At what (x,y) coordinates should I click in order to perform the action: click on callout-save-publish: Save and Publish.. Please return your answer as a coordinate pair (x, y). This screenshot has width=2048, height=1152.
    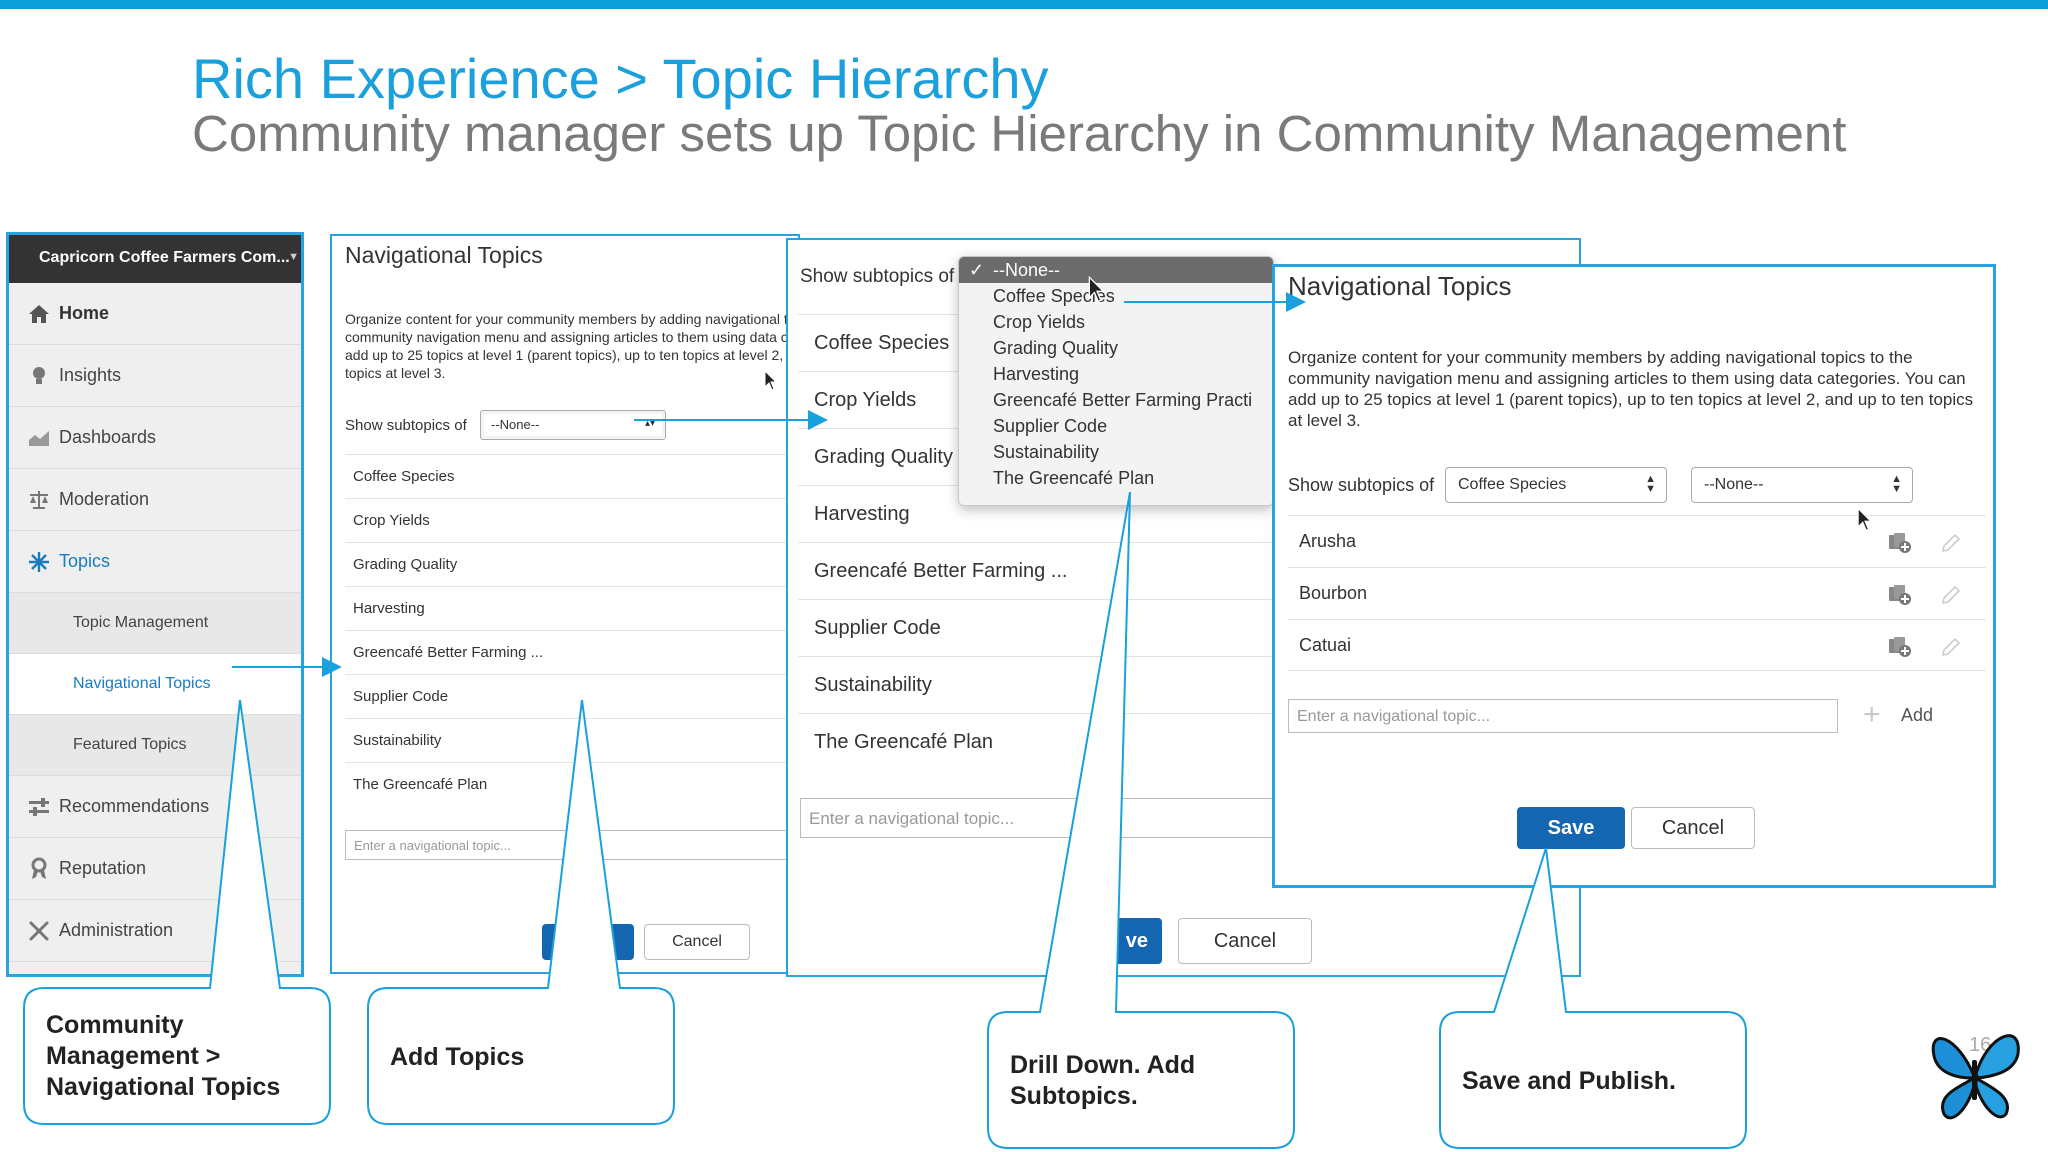
    Looking at the image, I should click on (1569, 1081).